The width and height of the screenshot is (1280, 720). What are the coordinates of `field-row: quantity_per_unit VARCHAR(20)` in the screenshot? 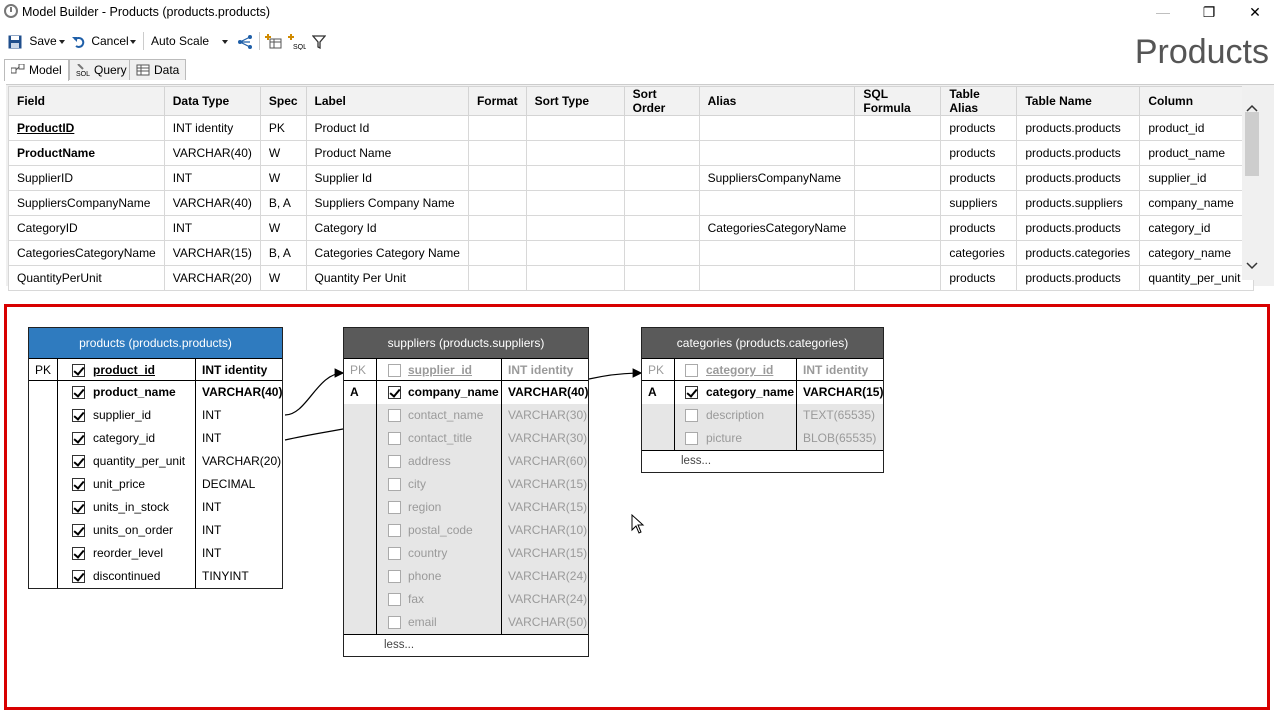 It's located at (155, 461).